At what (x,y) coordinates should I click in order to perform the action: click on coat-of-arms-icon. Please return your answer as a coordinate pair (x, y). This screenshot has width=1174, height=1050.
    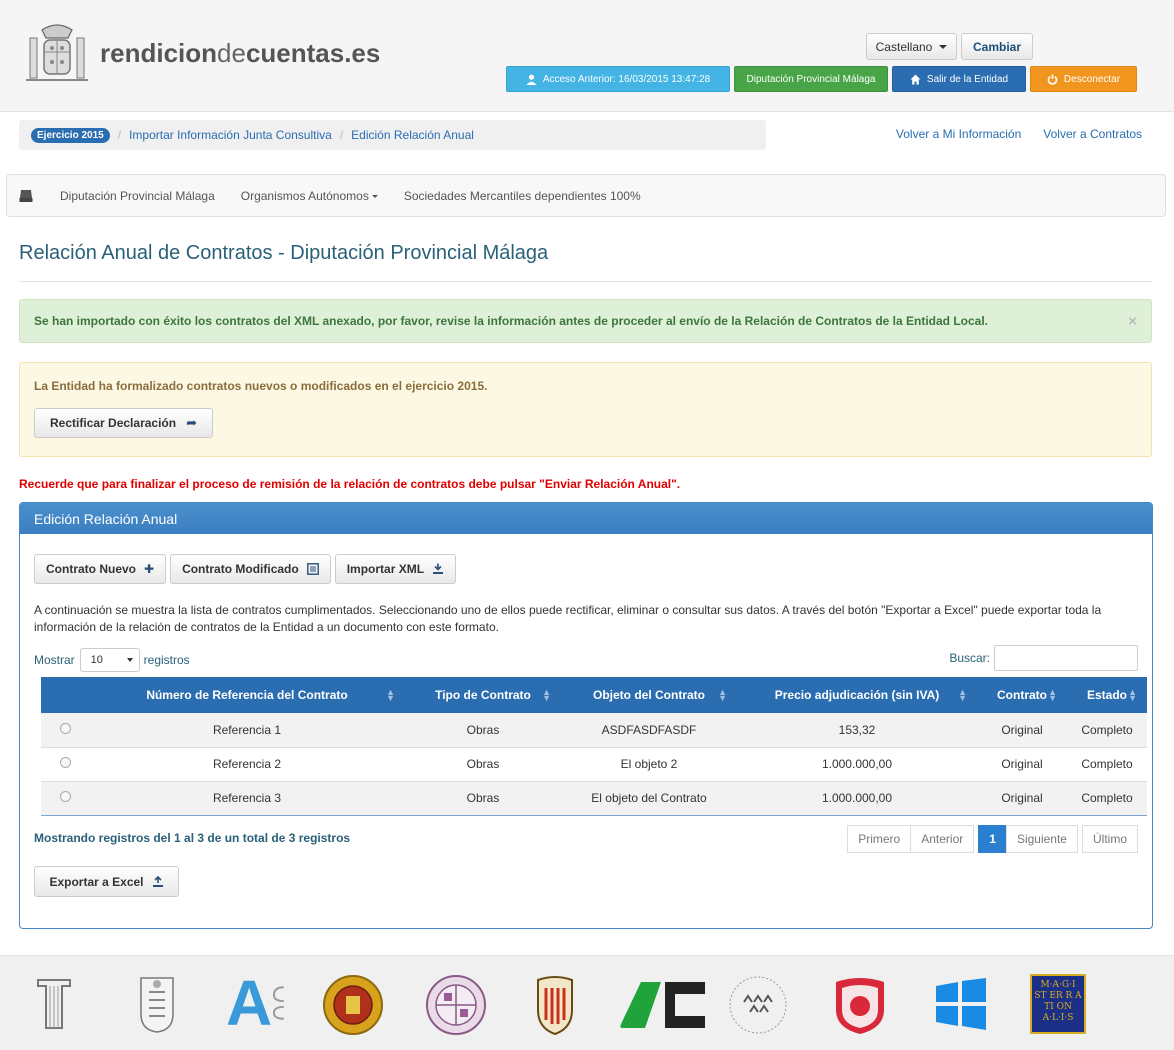
    Looking at the image, I should click on (57, 52).